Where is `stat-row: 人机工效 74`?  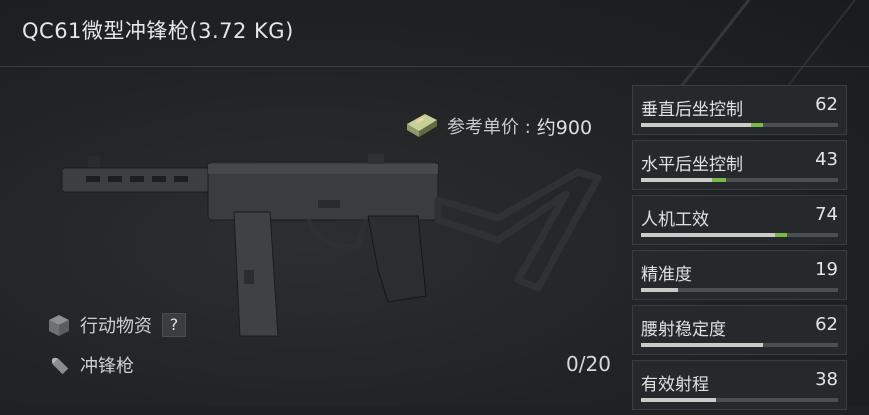 stat-row: 人机工效 74 is located at coordinates (739, 220).